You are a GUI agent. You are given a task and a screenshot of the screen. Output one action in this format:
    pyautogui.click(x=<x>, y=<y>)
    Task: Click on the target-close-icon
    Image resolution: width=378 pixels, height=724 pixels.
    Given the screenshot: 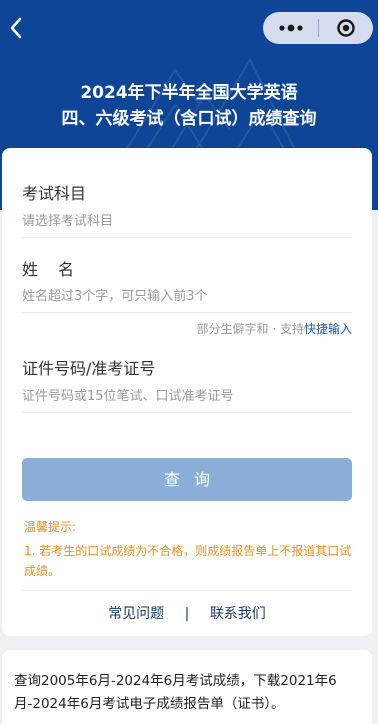 What is the action you would take?
    pyautogui.click(x=346, y=28)
    